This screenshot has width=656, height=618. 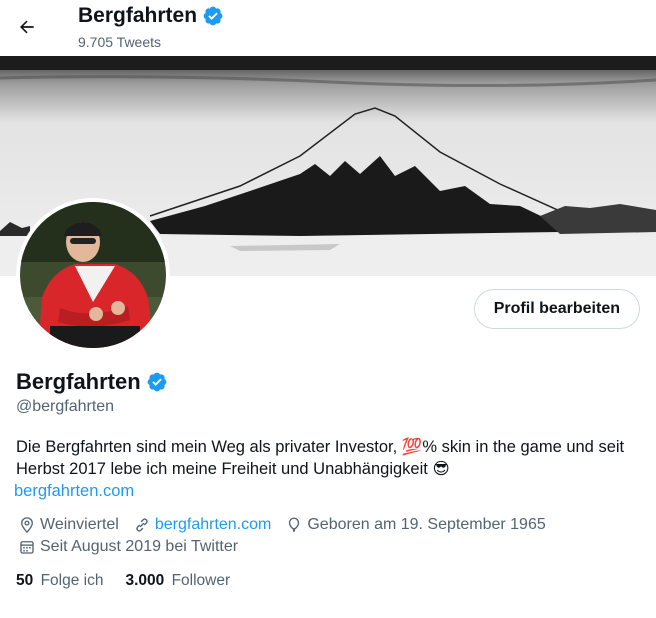 I want to click on website-item: bergfahrten.com, so click(x=202, y=525).